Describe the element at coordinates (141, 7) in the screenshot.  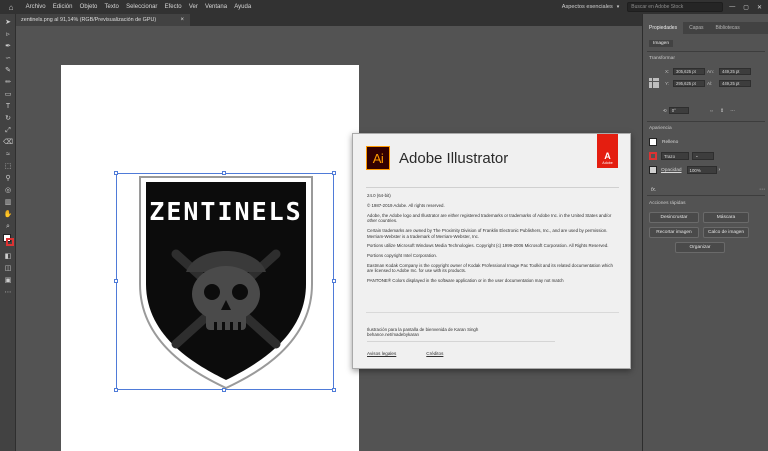
I see `menu-seleccionar: Seleccionar` at that location.